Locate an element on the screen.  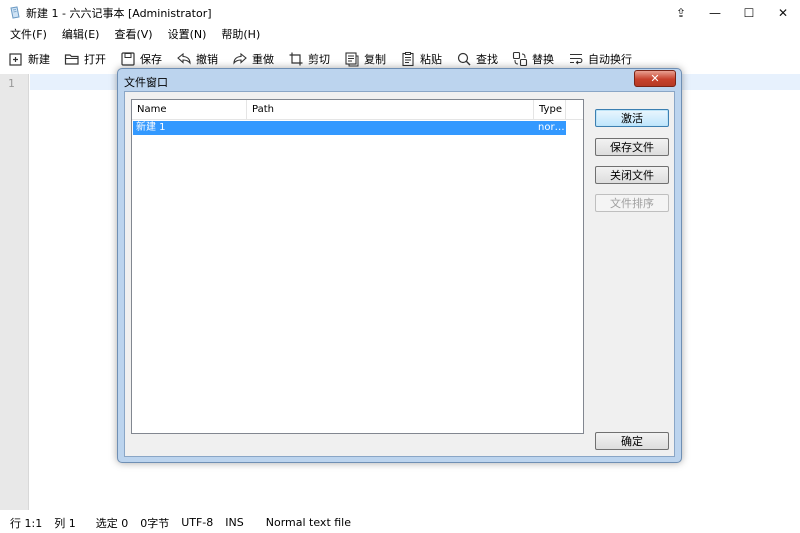
replace-label: 替换 is located at coordinates (543, 59).